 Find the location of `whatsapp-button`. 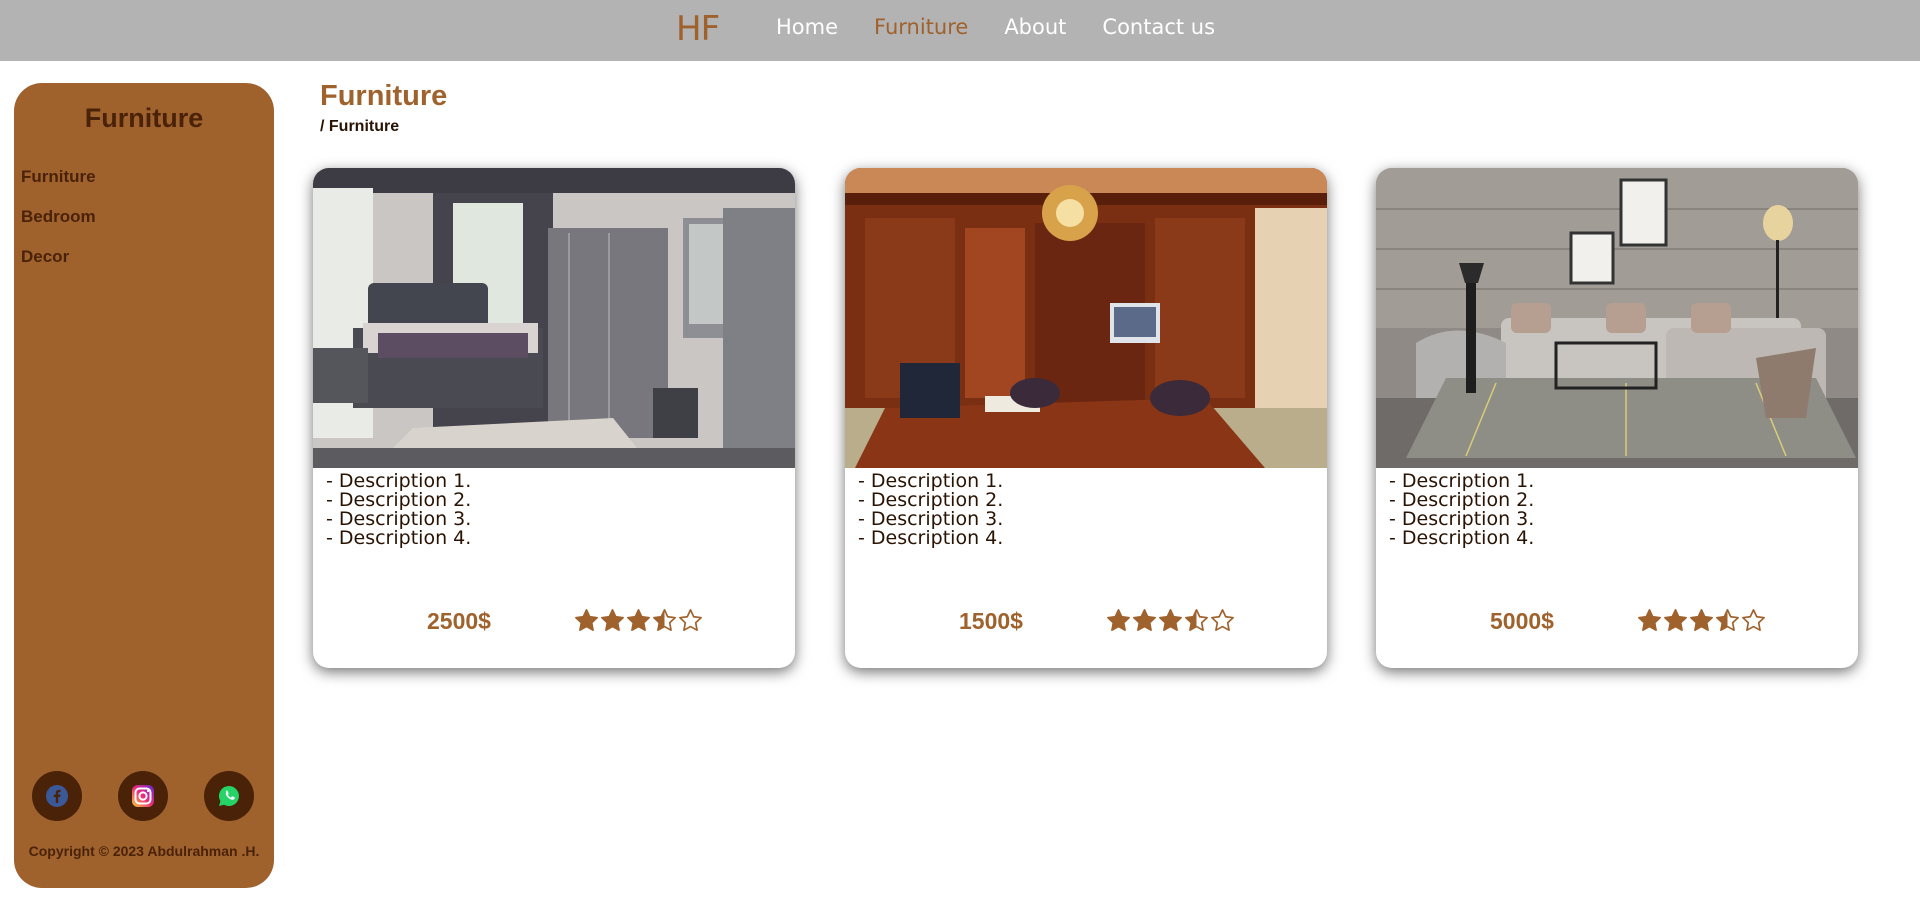

whatsapp-button is located at coordinates (229, 796).